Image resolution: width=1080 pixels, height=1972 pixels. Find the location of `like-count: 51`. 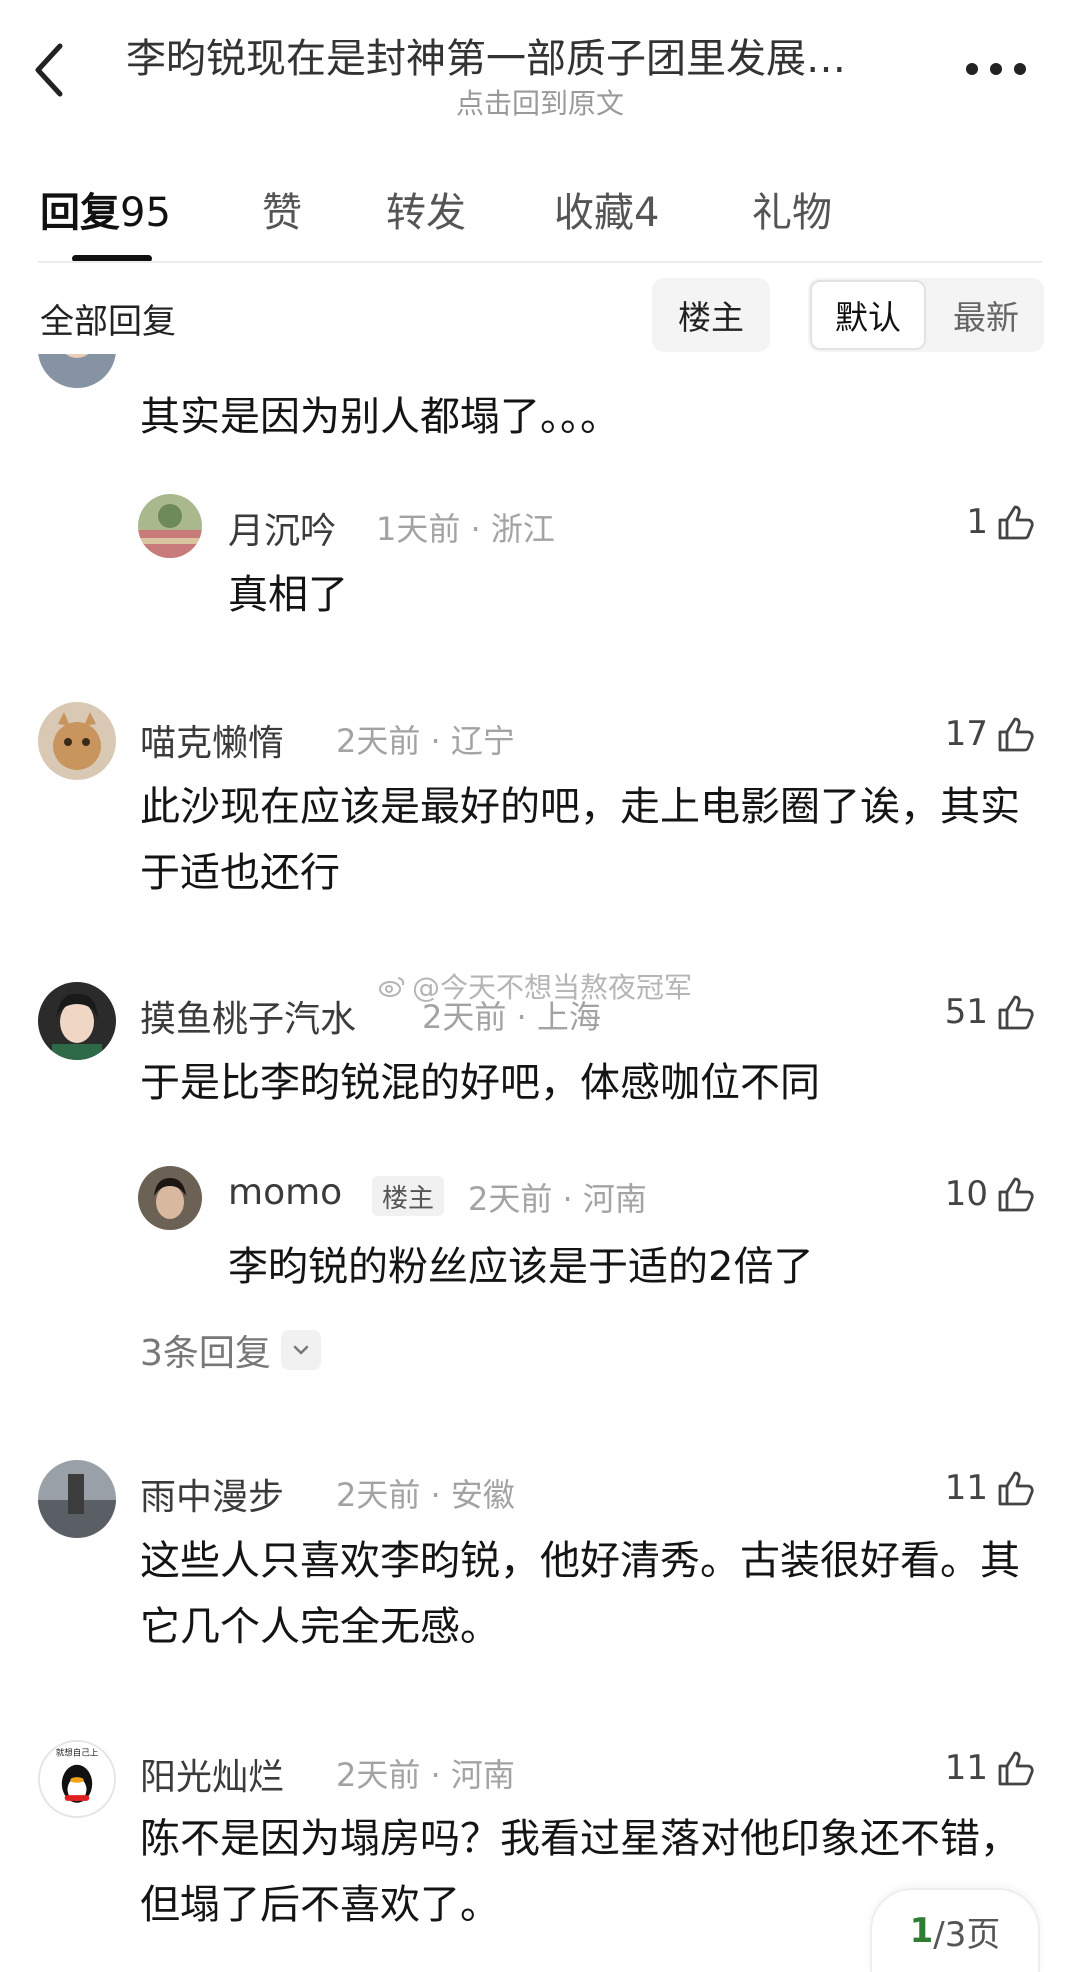

like-count: 51 is located at coordinates (966, 1012).